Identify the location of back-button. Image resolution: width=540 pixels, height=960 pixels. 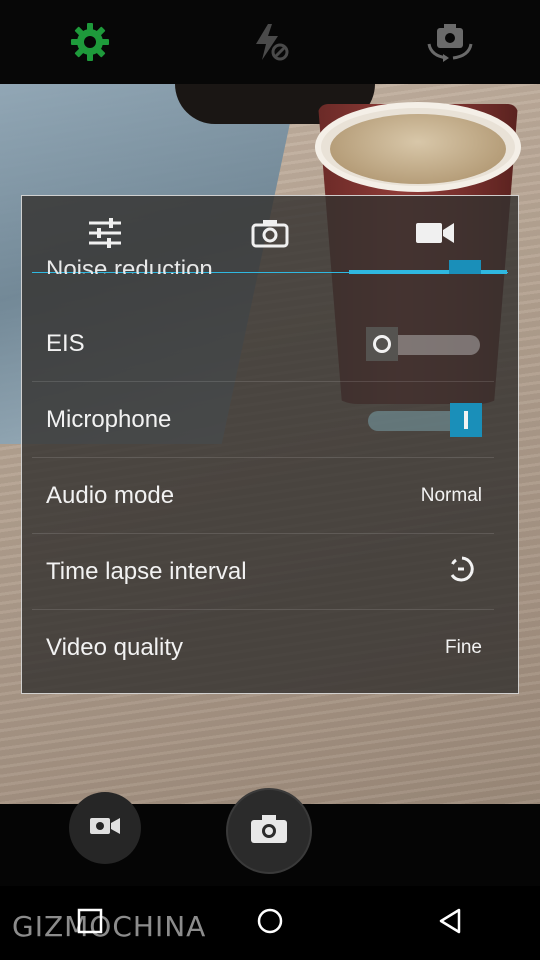
(450, 923).